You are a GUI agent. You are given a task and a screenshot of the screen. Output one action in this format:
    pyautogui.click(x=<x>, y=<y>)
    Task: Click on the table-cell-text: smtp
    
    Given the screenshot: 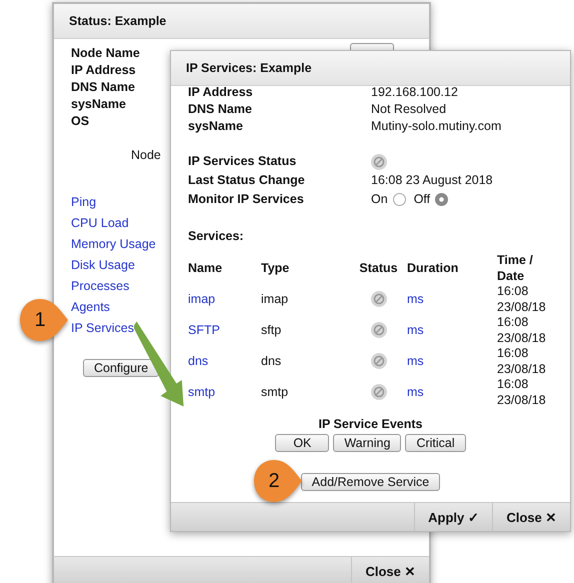 What is the action you would take?
    pyautogui.click(x=275, y=392)
    